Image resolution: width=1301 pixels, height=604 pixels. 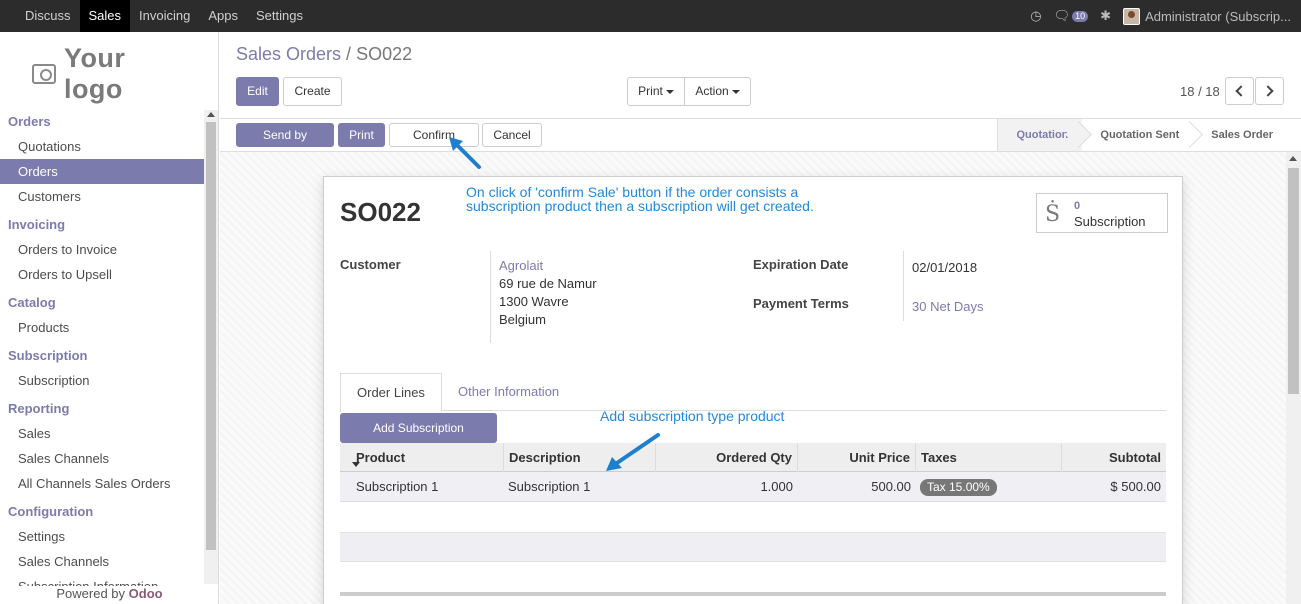 What do you see at coordinates (94, 73) in the screenshot?
I see `logo-text: Your logo` at bounding box center [94, 73].